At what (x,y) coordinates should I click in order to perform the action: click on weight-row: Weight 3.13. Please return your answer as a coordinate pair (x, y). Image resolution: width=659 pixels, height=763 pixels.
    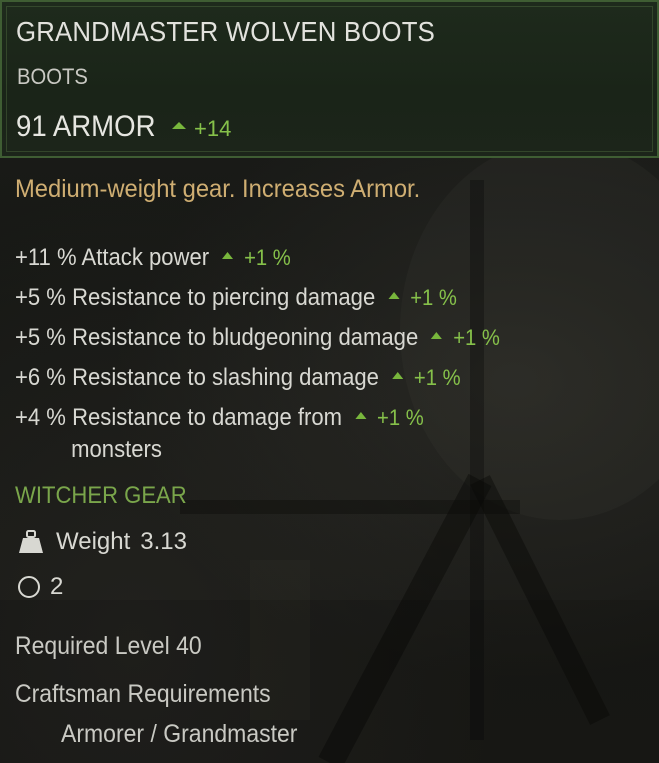
    Looking at the image, I should click on (102, 542).